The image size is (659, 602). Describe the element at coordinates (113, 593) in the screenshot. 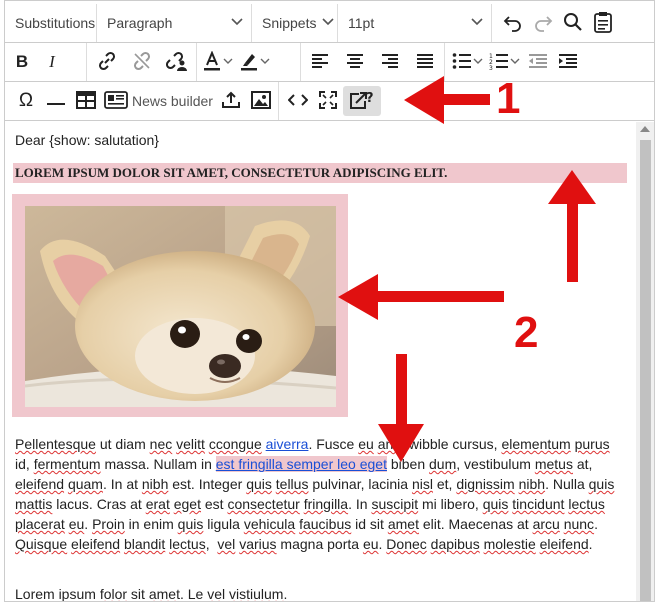

I see `spell-word: folor` at that location.